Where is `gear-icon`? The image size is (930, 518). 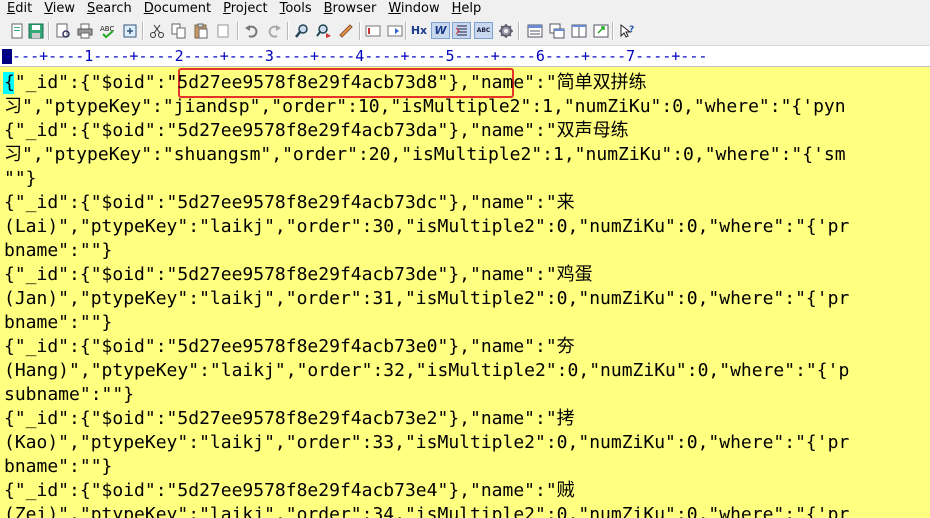 gear-icon is located at coordinates (505, 30).